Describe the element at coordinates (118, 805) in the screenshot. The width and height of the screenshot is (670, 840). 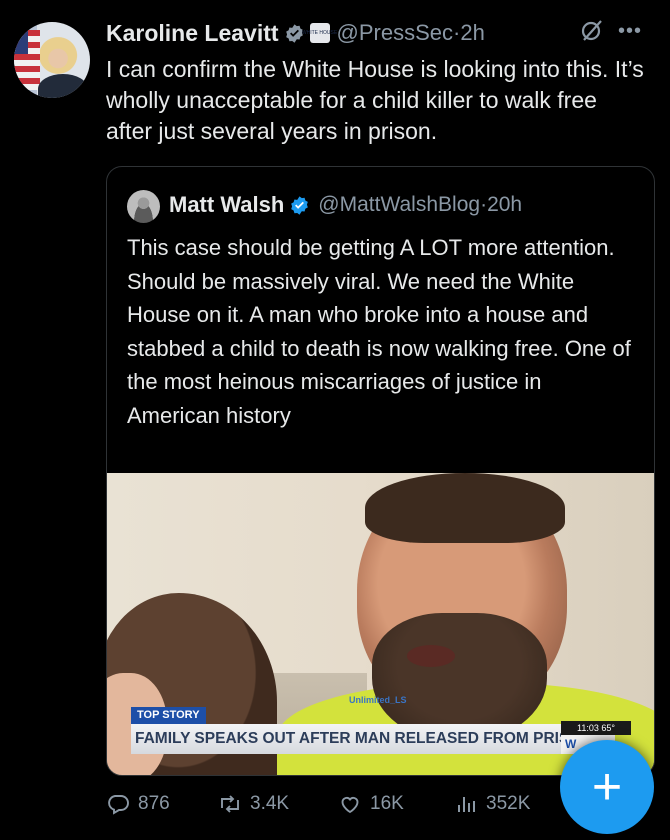
I see `reply-icon` at that location.